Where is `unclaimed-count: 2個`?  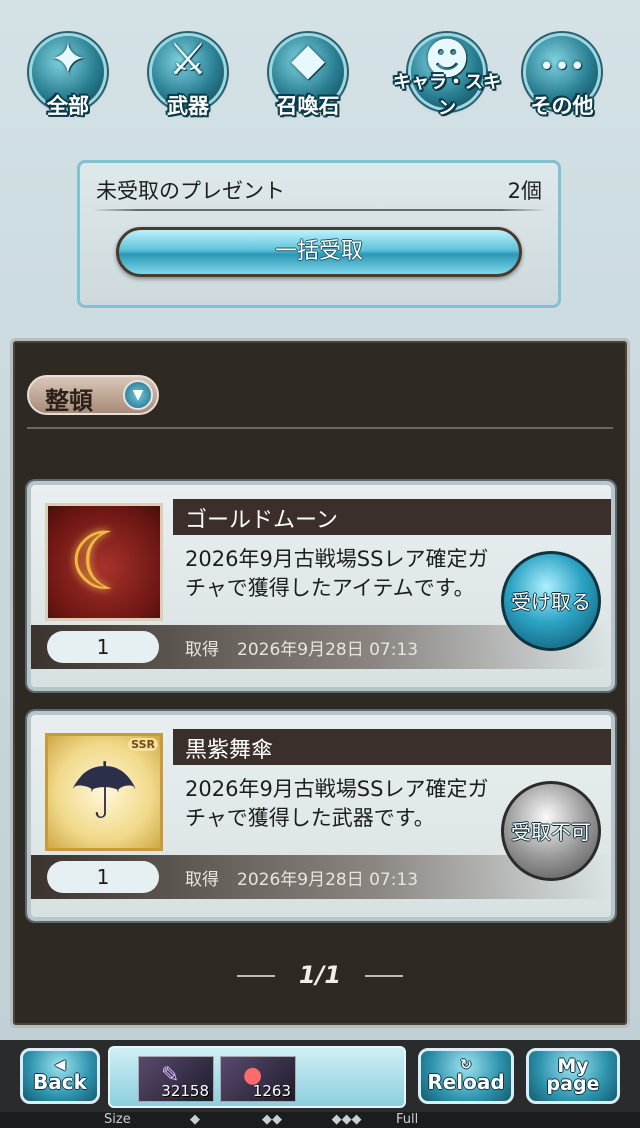 unclaimed-count: 2個 is located at coordinates (524, 191).